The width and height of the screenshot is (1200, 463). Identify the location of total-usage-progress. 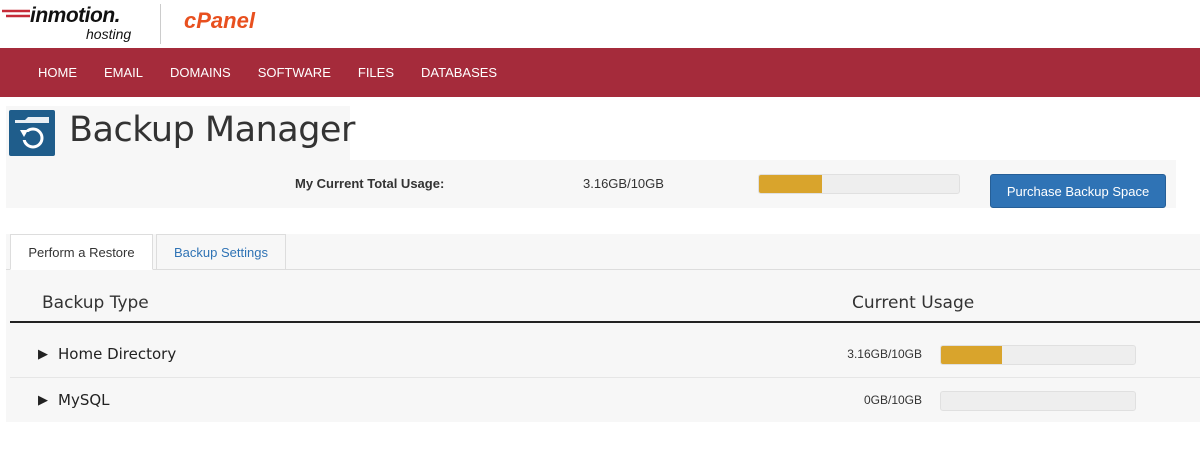
(859, 184).